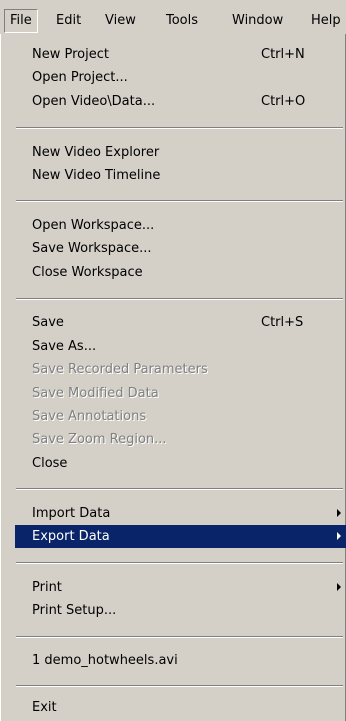 The image size is (346, 721). I want to click on menu-item-label: Close, so click(50, 463).